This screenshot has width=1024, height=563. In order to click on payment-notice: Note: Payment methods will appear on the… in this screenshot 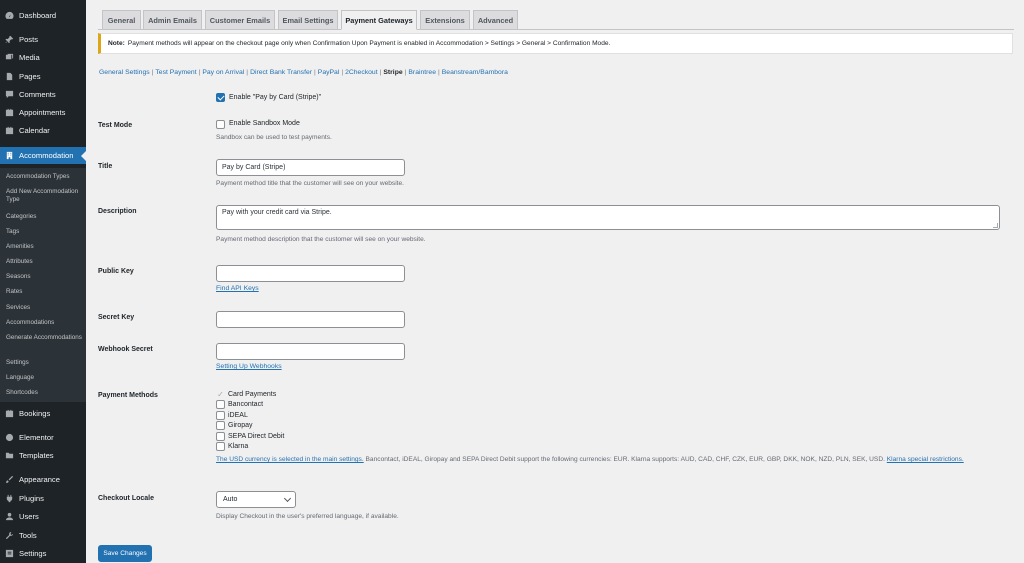, I will do `click(555, 43)`.